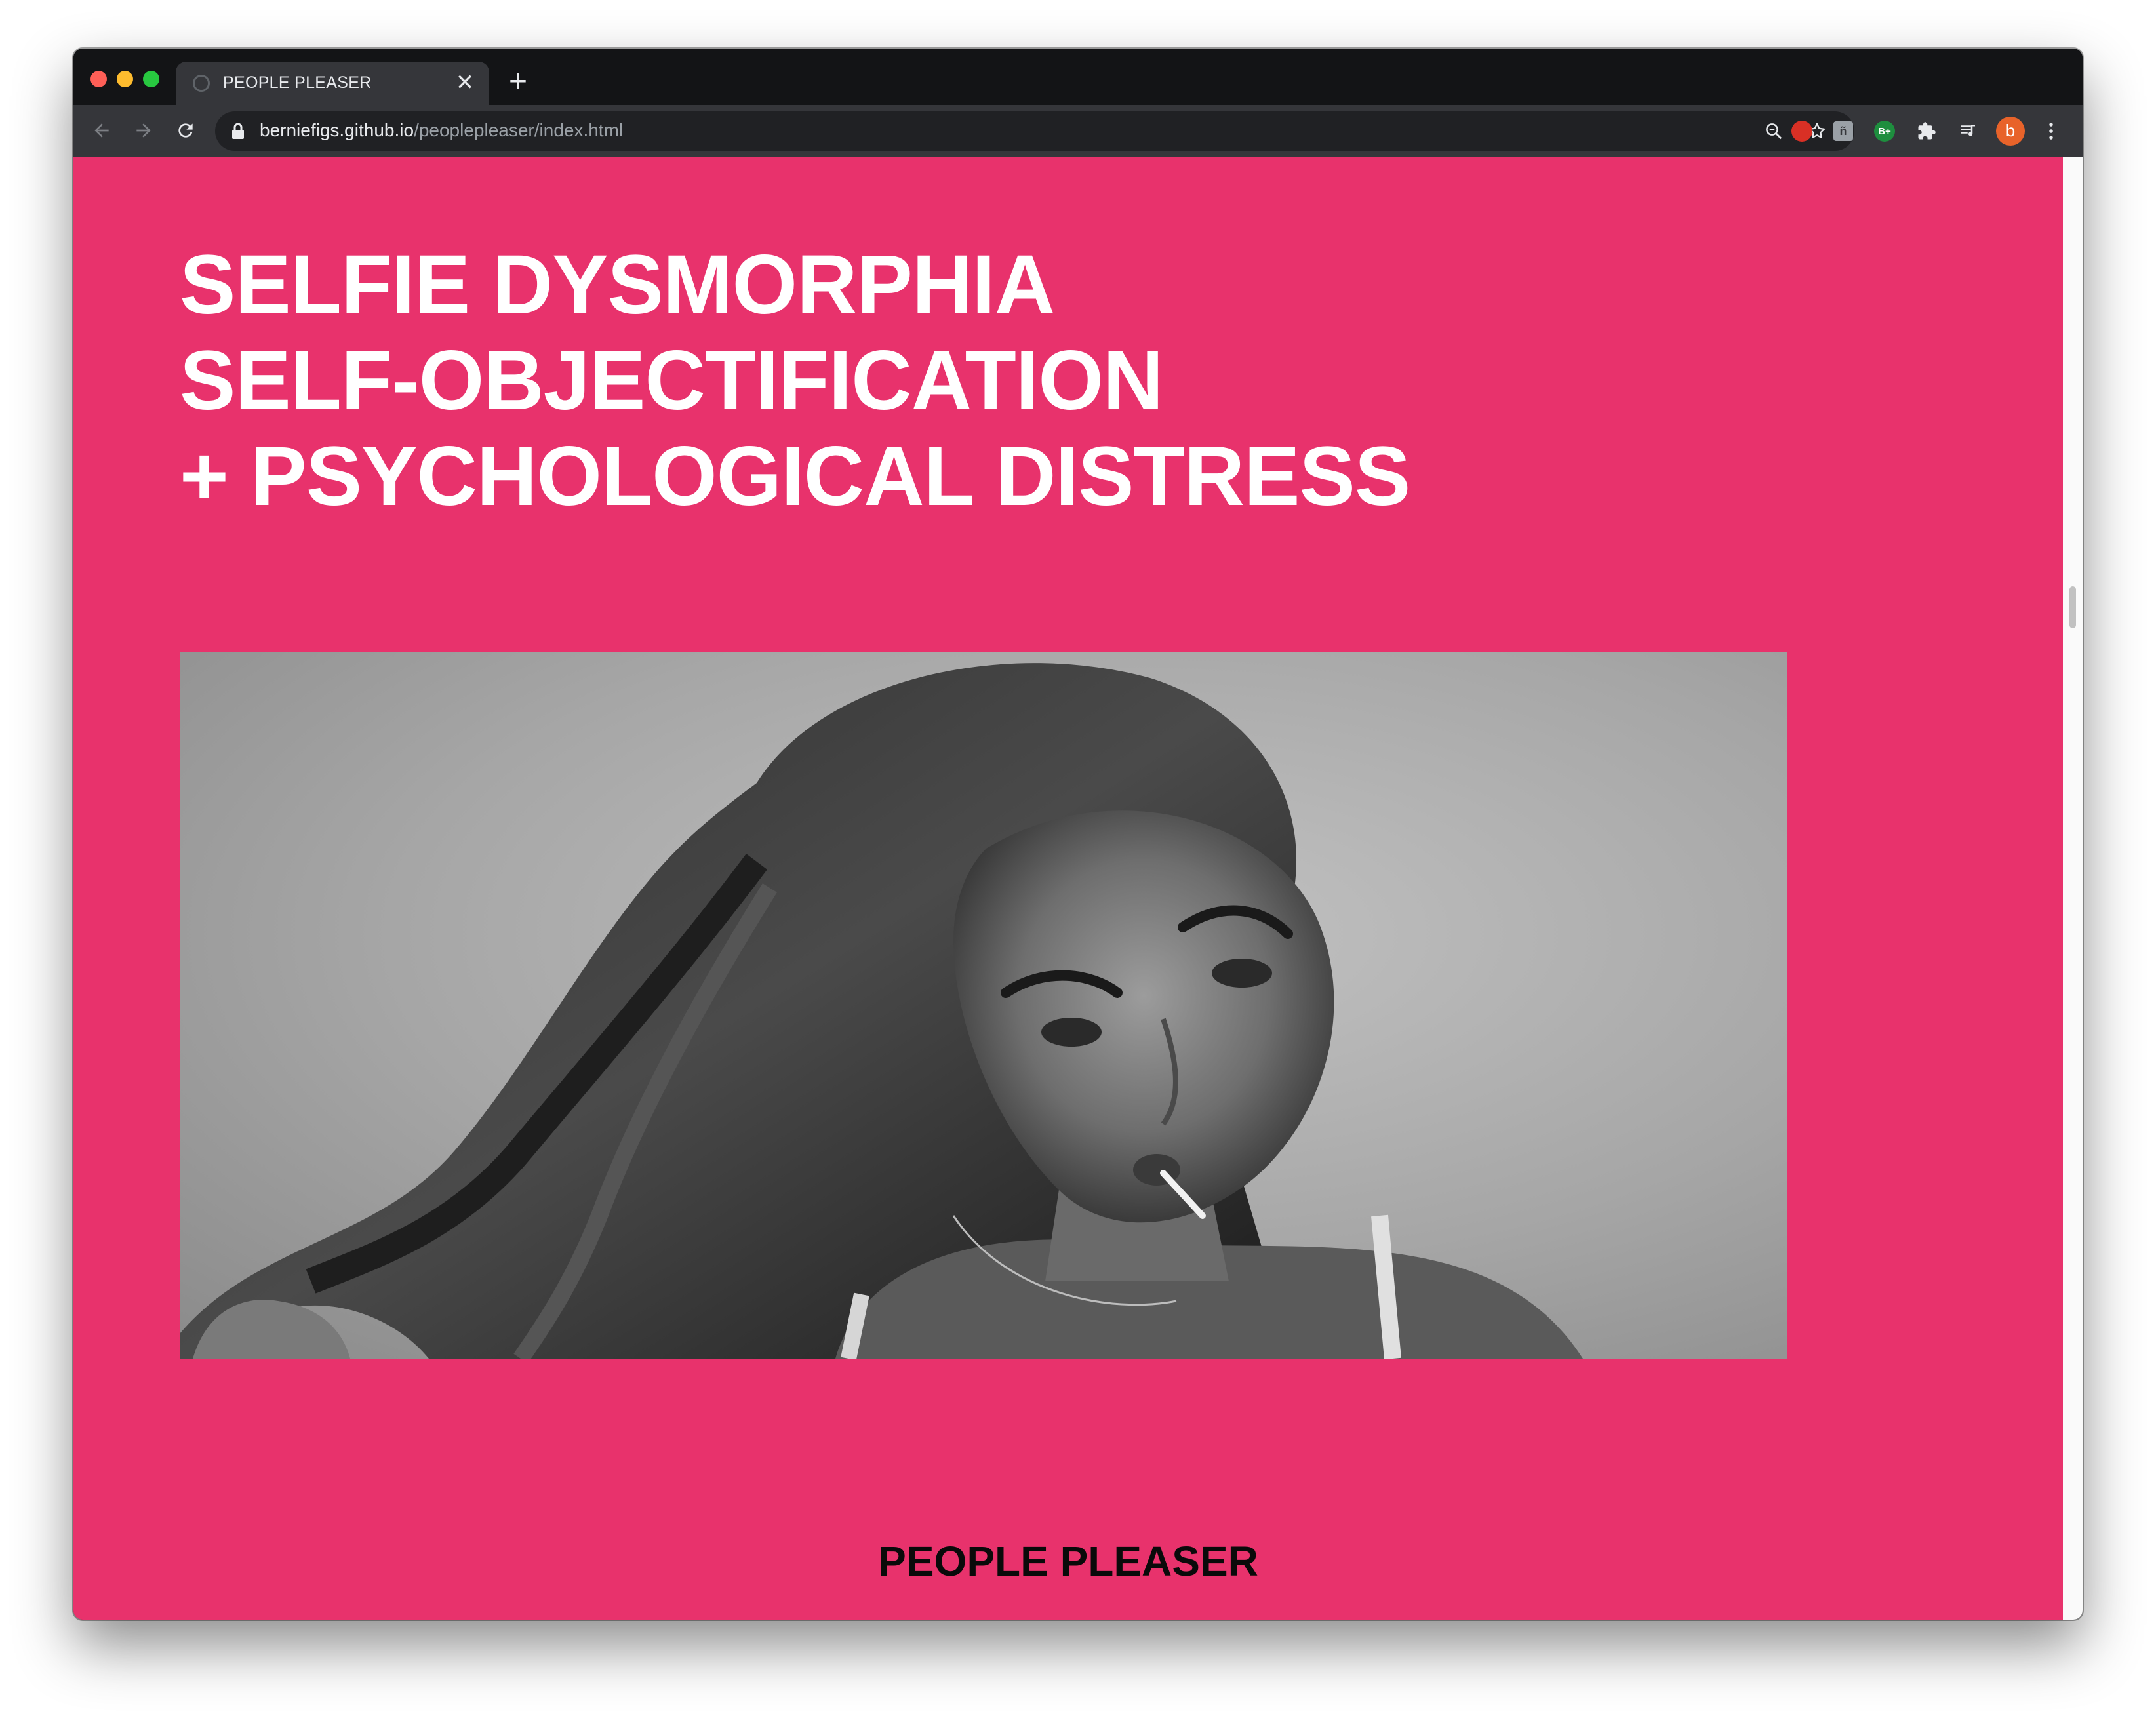  I want to click on reload-icon, so click(186, 130).